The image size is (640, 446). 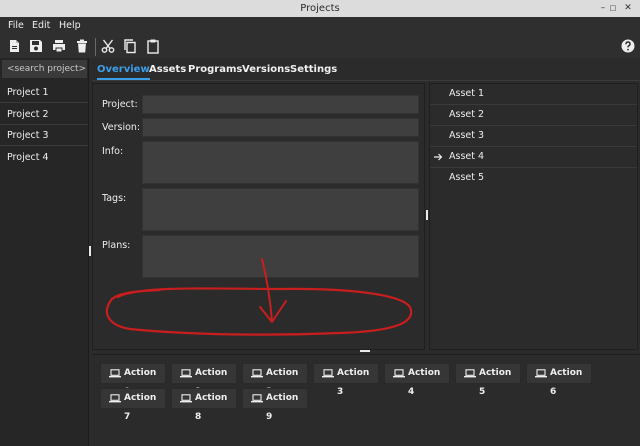 What do you see at coordinates (44, 252) in the screenshot?
I see `project-sidebar: Project 1 Project 2 Project 3 Project 4` at bounding box center [44, 252].